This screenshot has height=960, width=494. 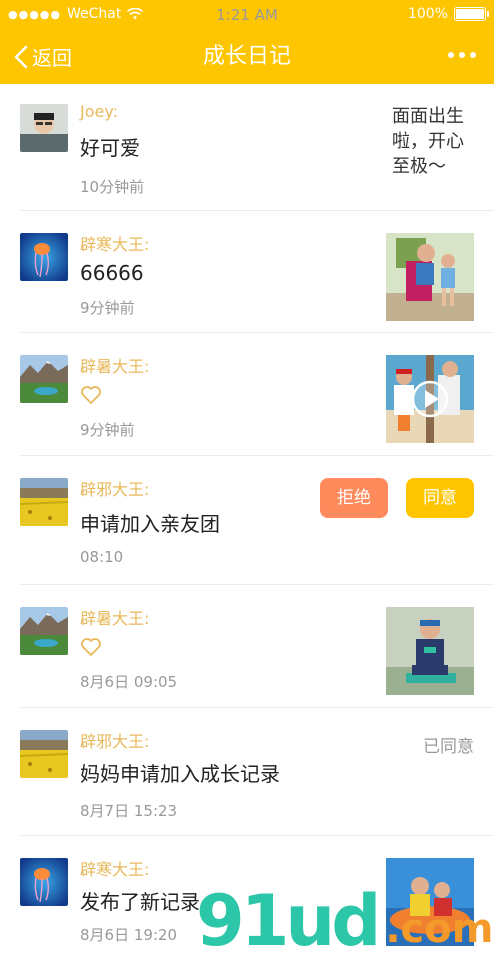 I want to click on status-bar: ●●●●● WeChat 1:21 AM 100%, so click(x=247, y=14).